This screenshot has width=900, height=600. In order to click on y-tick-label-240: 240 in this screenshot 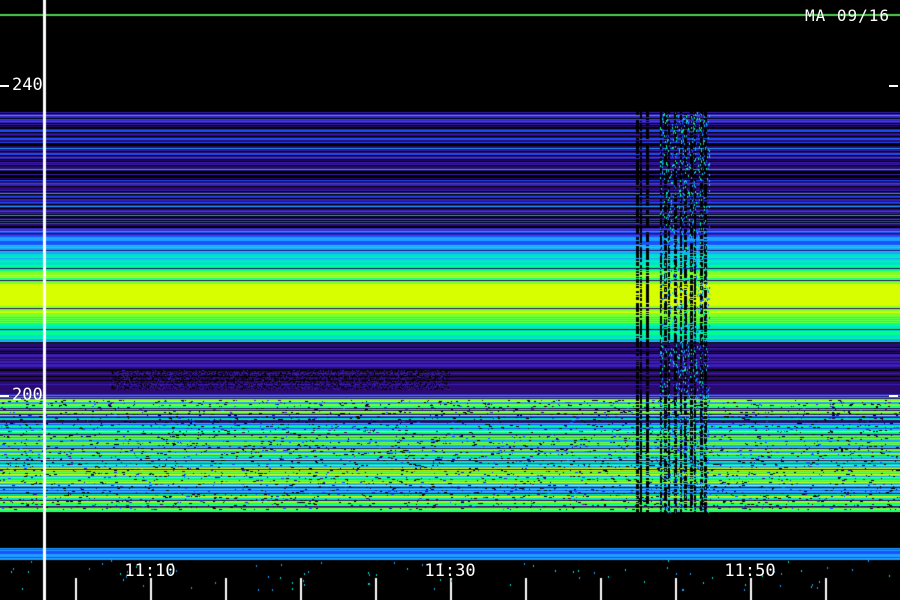, I will do `click(27, 85)`.